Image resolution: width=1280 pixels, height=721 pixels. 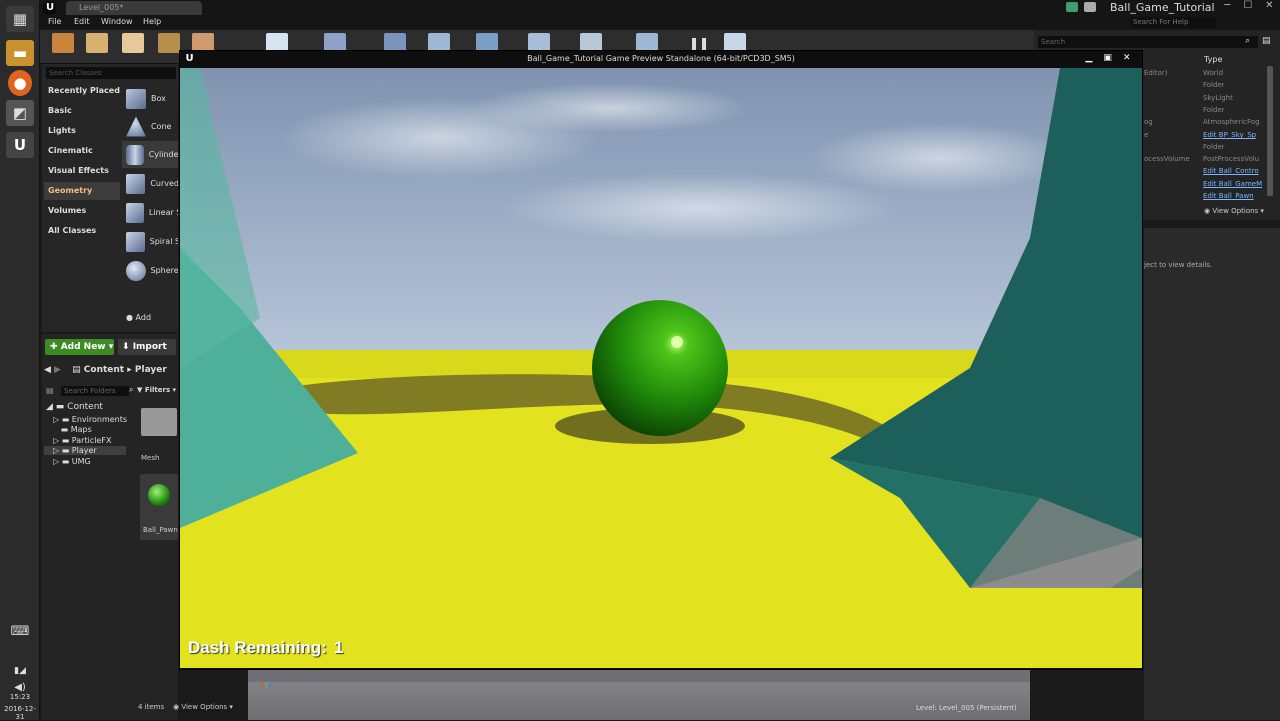 What do you see at coordinates (136, 98) in the screenshot?
I see `box-icon` at bounding box center [136, 98].